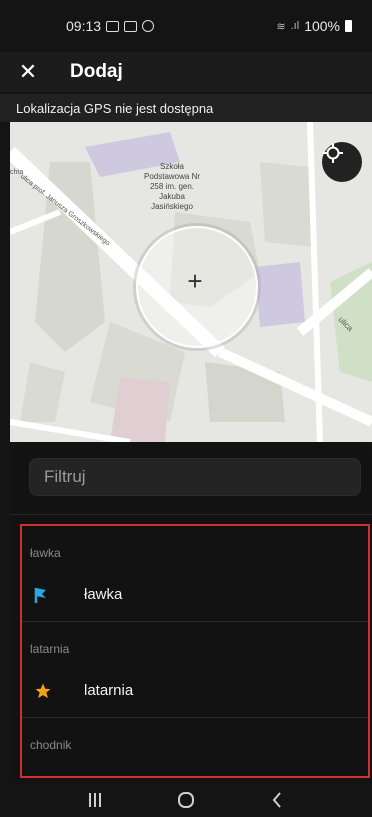 This screenshot has width=372, height=817. What do you see at coordinates (51, 745) in the screenshot?
I see `section-header-chodnik: chodnik` at bounding box center [51, 745].